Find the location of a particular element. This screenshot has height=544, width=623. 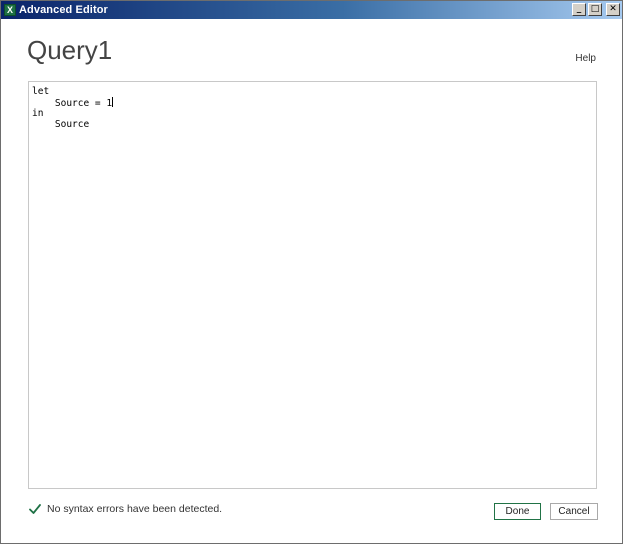

query-title: Query1 is located at coordinates (70, 50).